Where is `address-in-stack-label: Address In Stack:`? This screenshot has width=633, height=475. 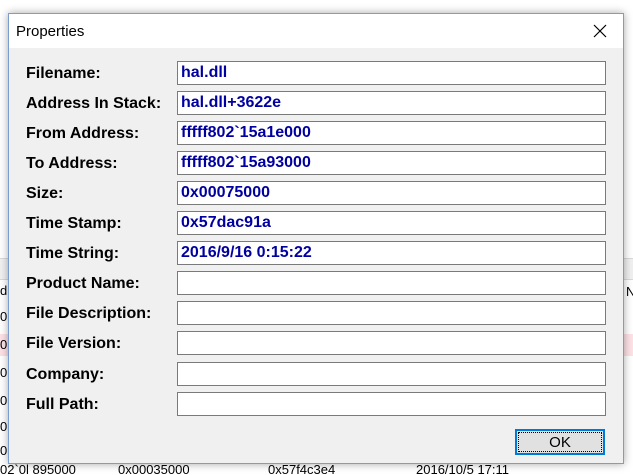
address-in-stack-label: Address In Stack: is located at coordinates (94, 103).